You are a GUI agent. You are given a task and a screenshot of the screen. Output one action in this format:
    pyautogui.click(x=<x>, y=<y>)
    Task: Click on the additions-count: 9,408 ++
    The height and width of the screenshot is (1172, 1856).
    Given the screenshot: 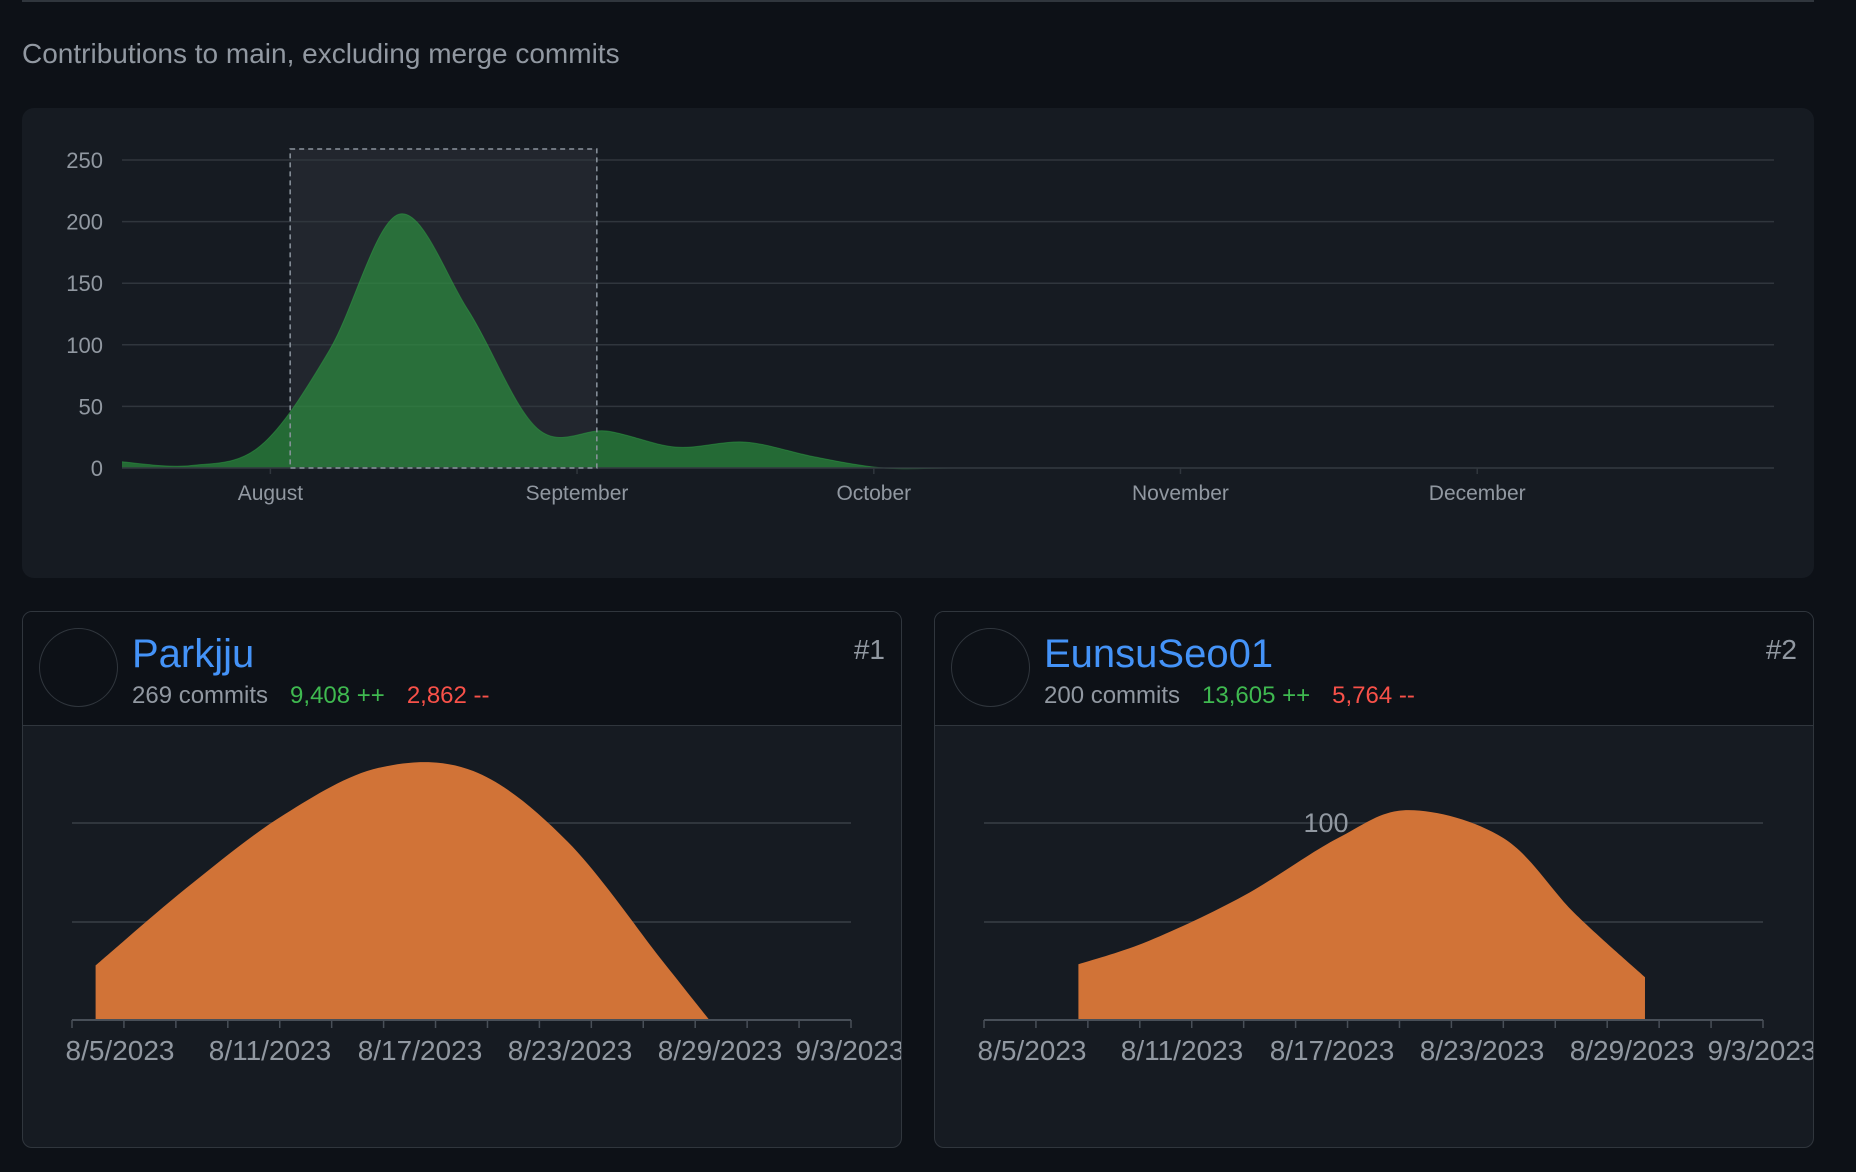 What is the action you would take?
    pyautogui.click(x=337, y=695)
    